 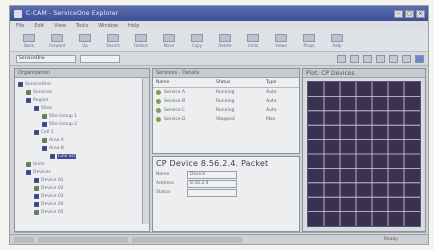 What do you see at coordinates (56, 140) in the screenshot?
I see `tree-item-label: Area A` at bounding box center [56, 140].